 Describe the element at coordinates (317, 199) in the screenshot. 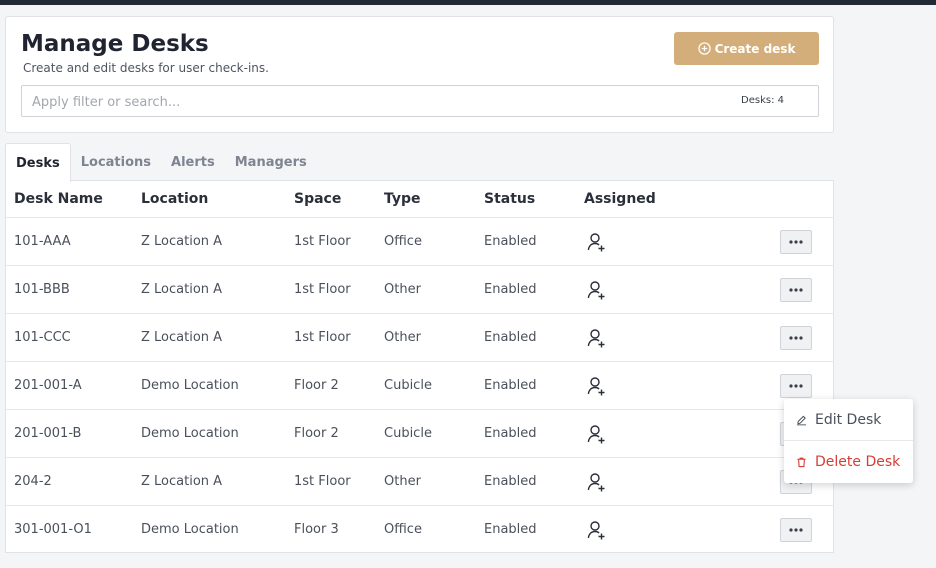

I see `column-header-space: Space` at that location.